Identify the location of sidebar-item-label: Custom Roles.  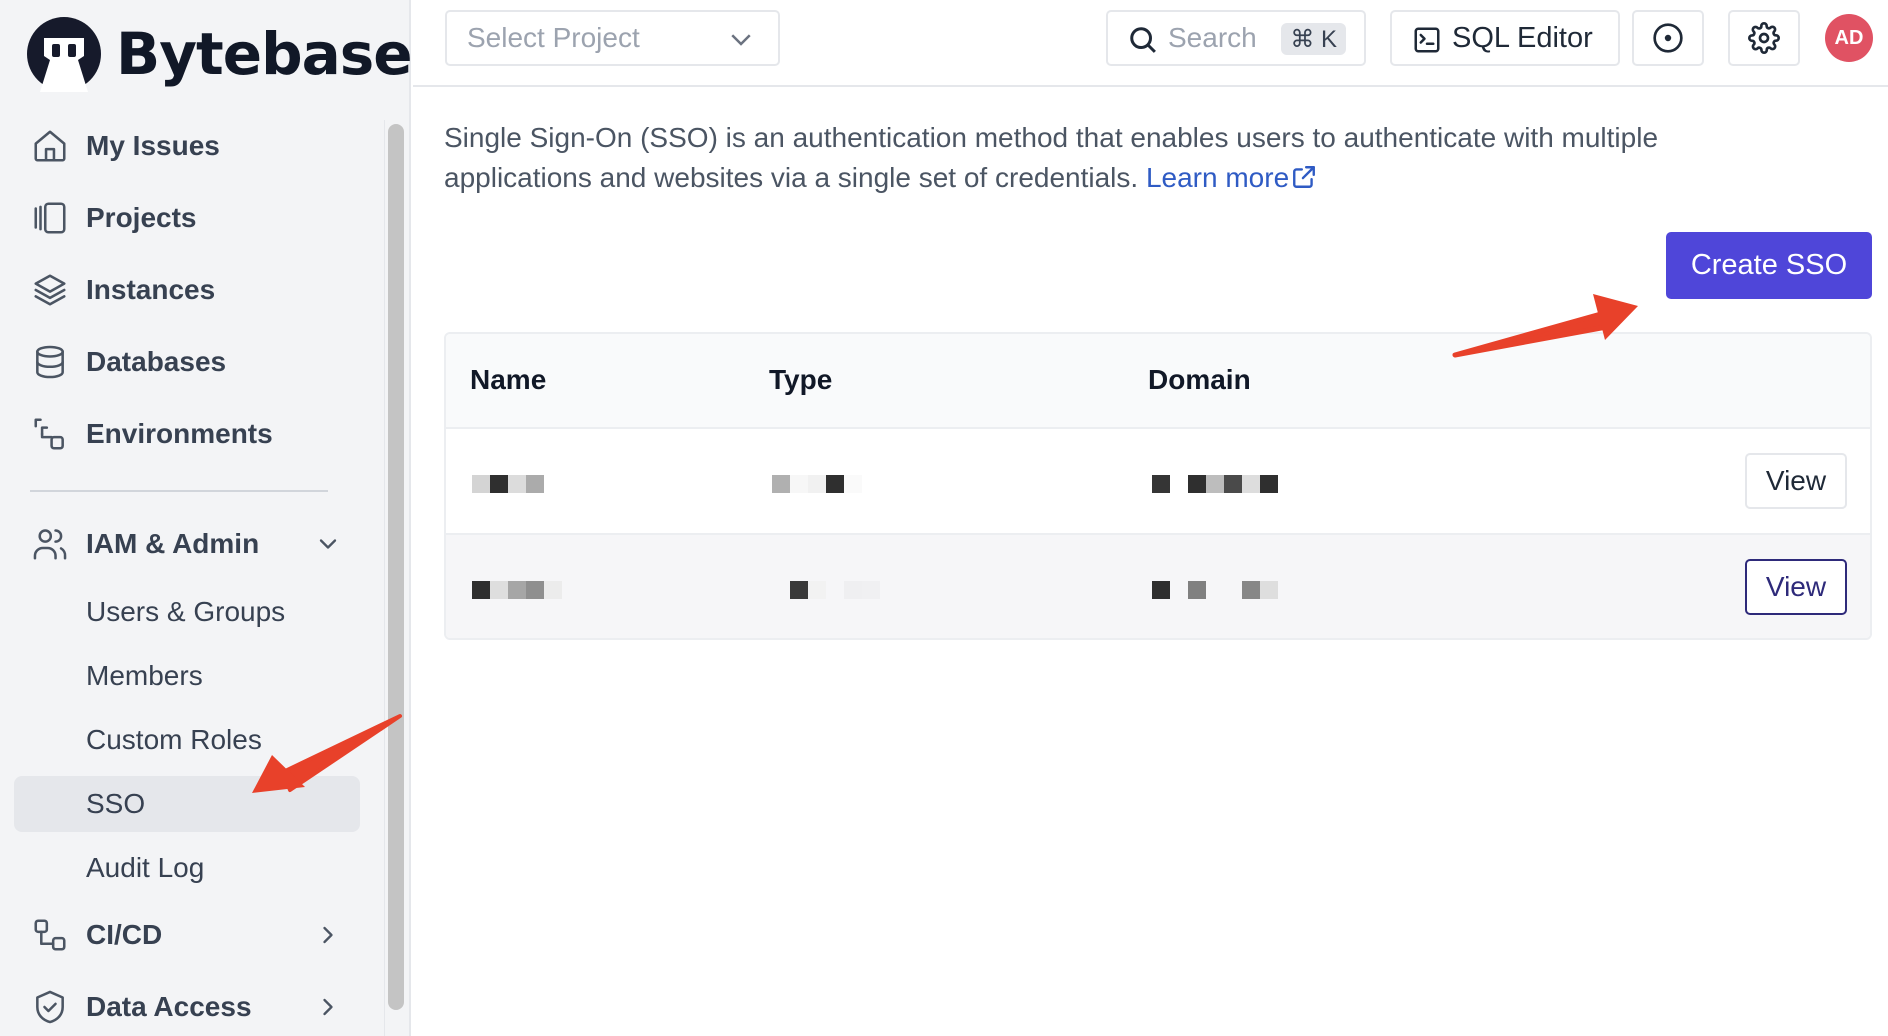
(174, 739).